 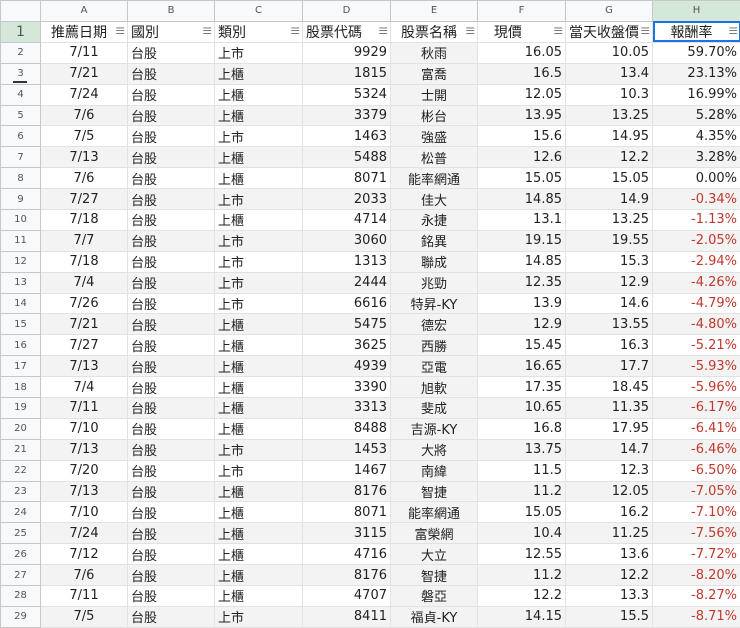 I want to click on cell-E: 德宏, so click(x=434, y=324).